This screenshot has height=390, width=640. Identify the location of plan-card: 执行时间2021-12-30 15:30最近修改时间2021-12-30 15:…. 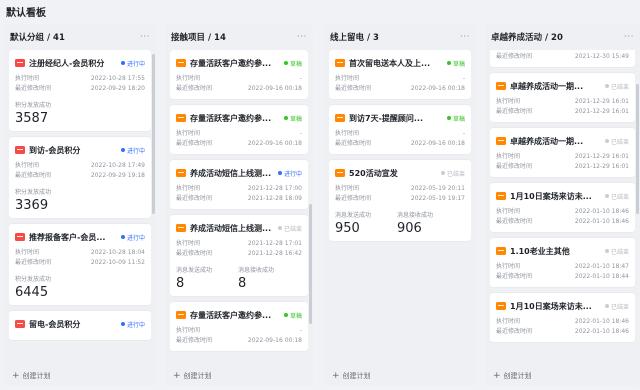
(562, 58).